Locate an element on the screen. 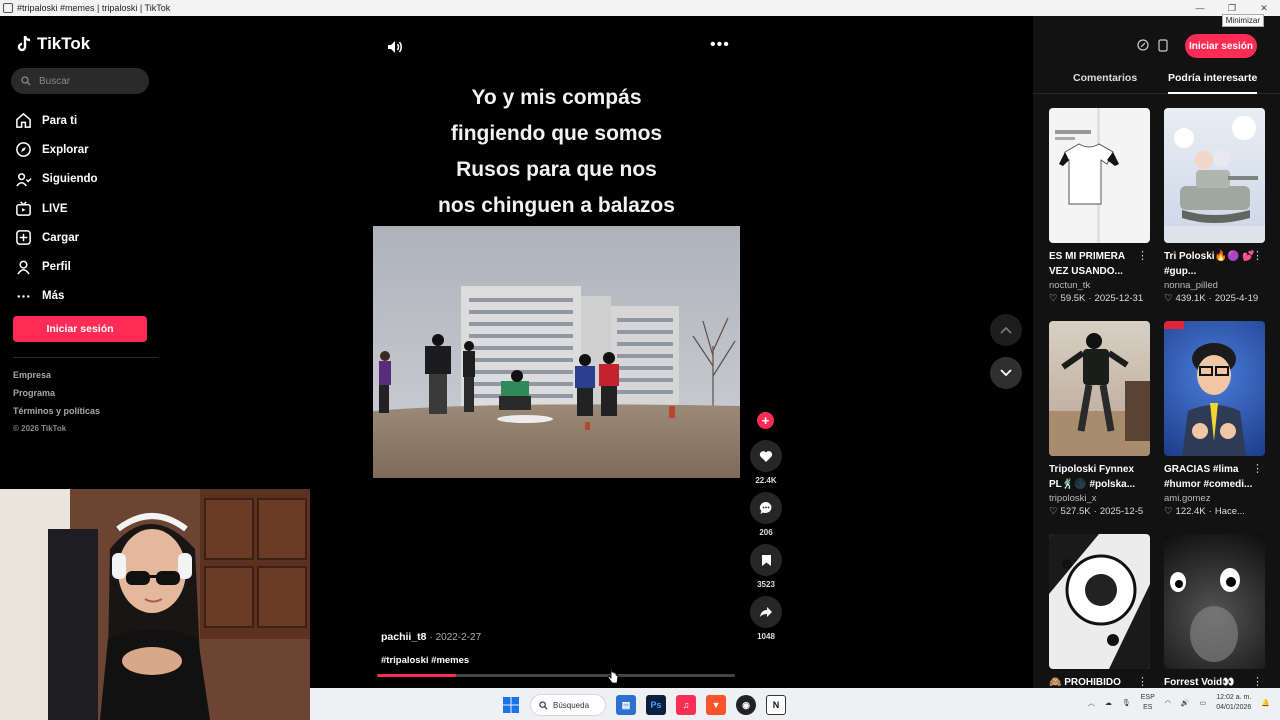  comment-action: 206 is located at coordinates (766, 514).